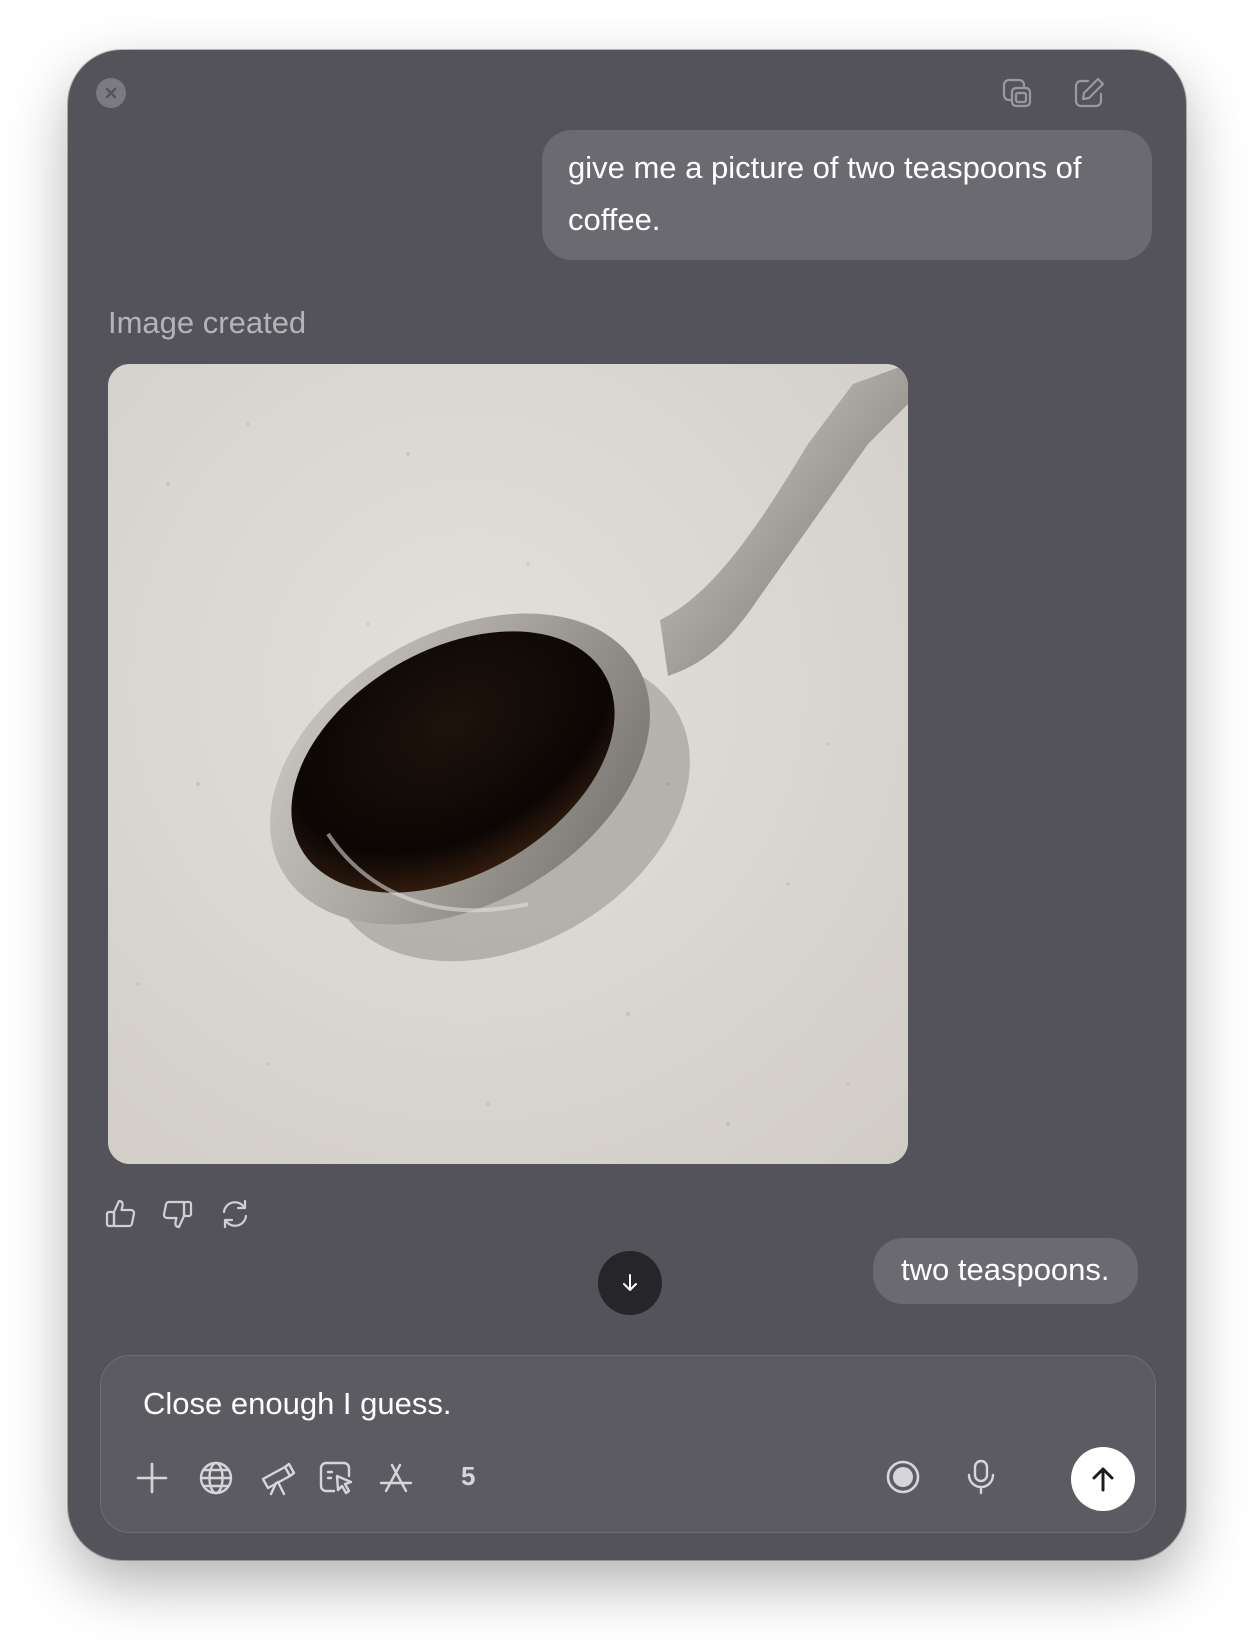  What do you see at coordinates (278, 1478) in the screenshot?
I see `telescope-icon` at bounding box center [278, 1478].